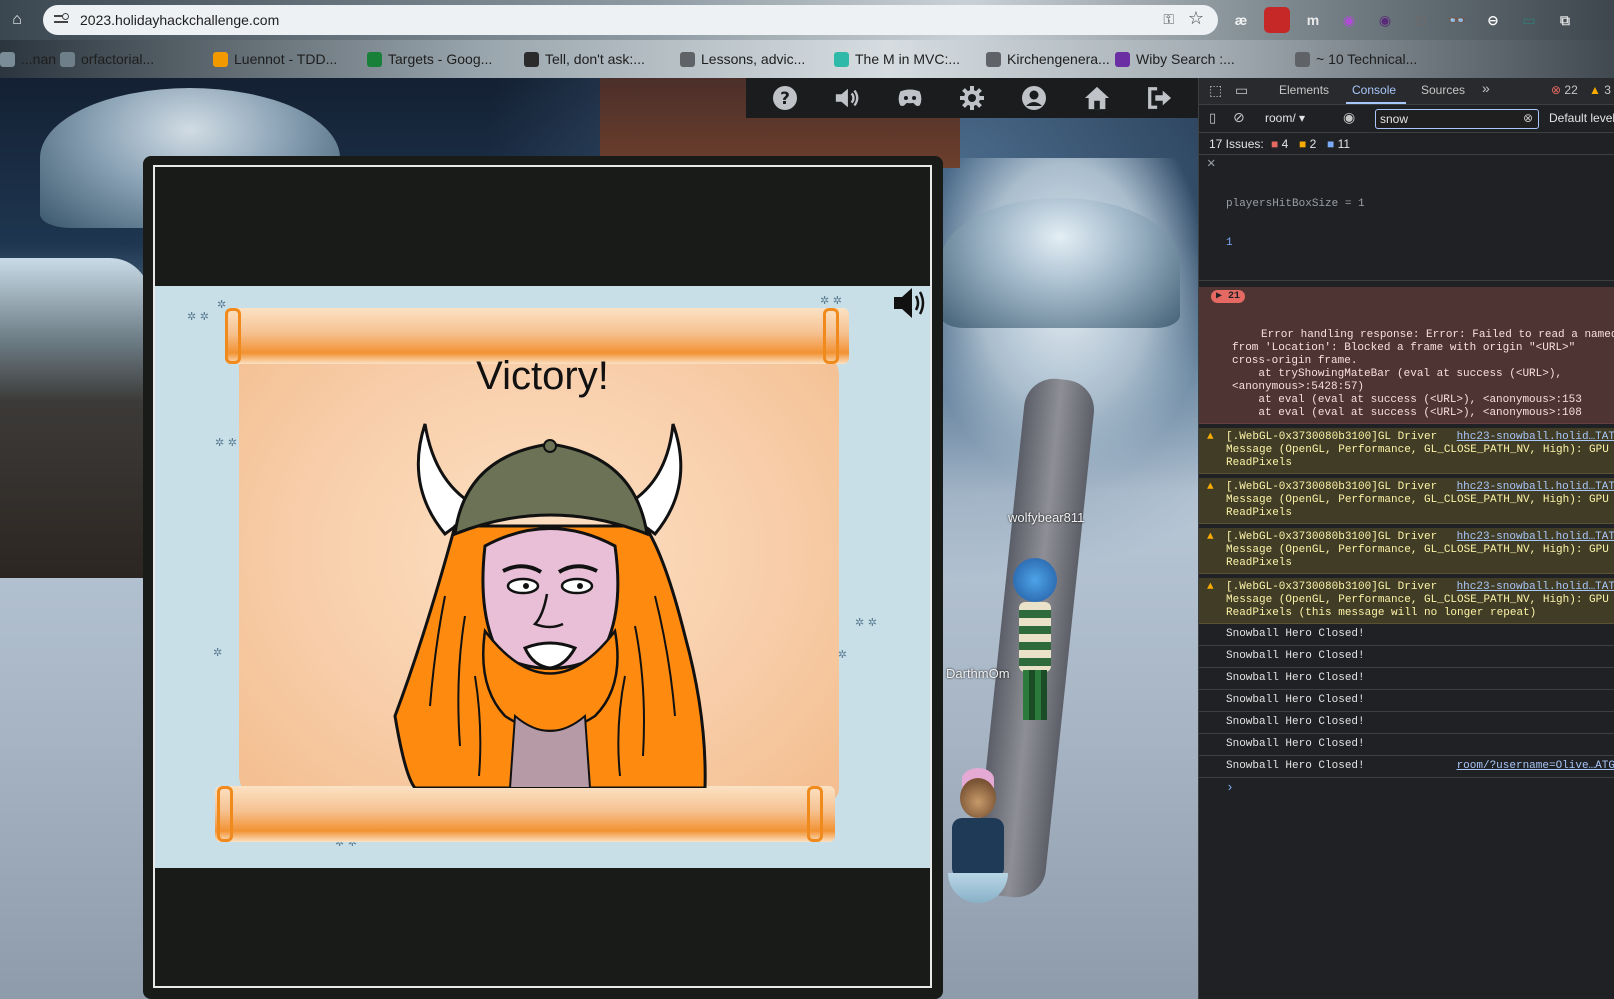  Describe the element at coordinates (179, 20) in the screenshot. I see `url-text: 2023.holidayhackchallenge.com` at that location.